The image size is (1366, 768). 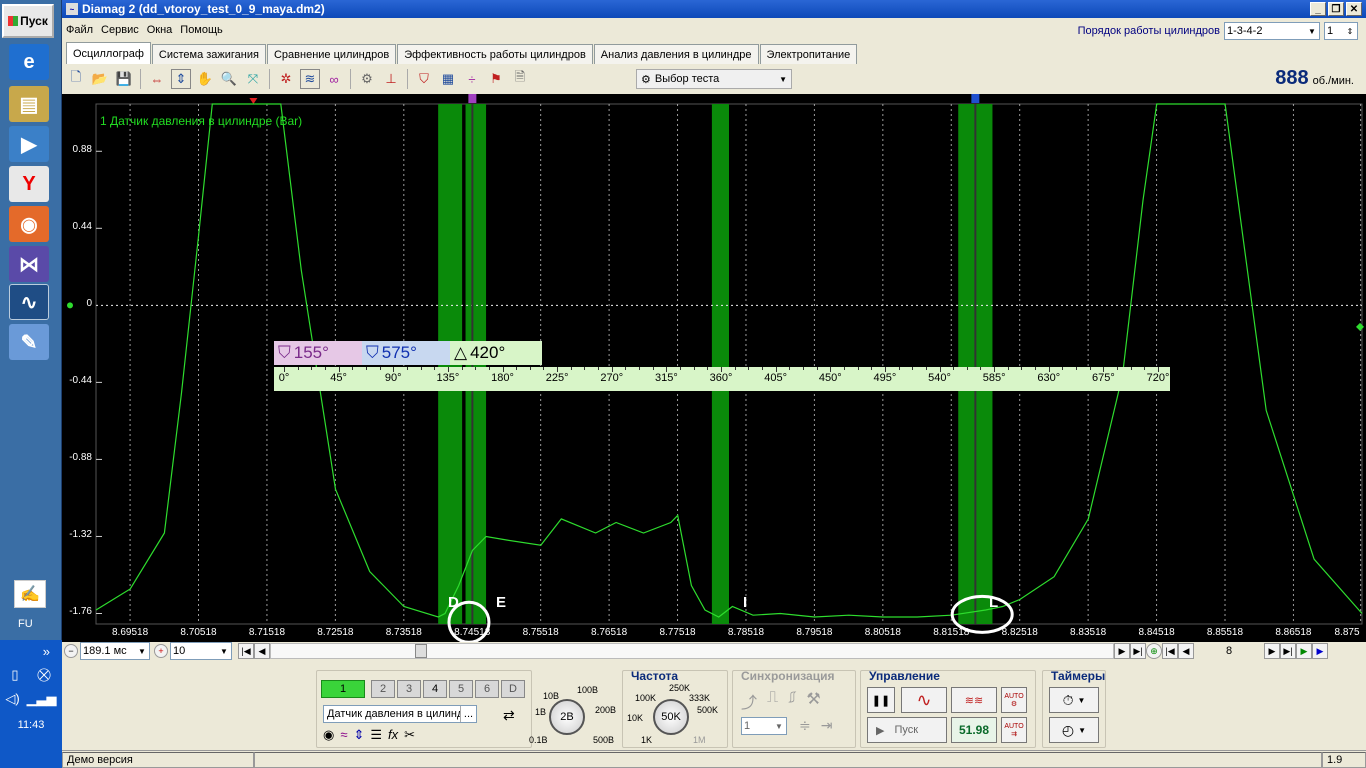 What do you see at coordinates (409, 735) in the screenshot?
I see `tools-icon: ✂` at bounding box center [409, 735].